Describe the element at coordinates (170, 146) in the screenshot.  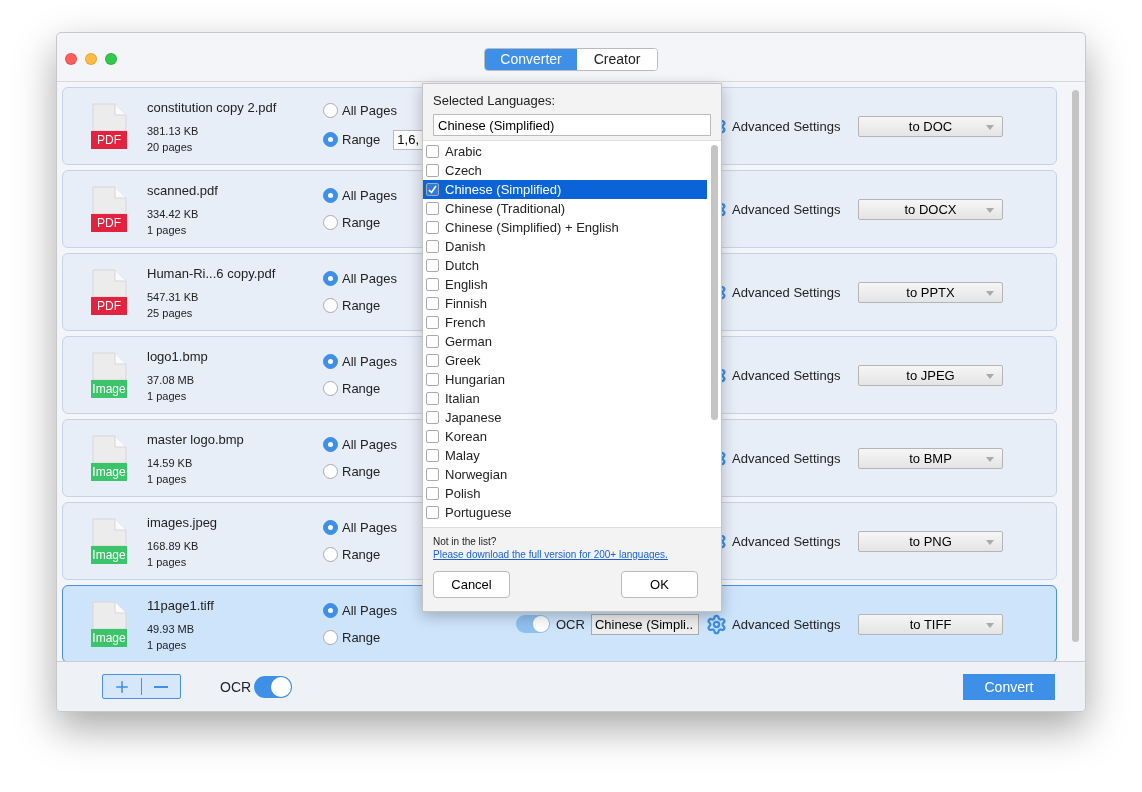
I see `page-count: 20 pages` at that location.